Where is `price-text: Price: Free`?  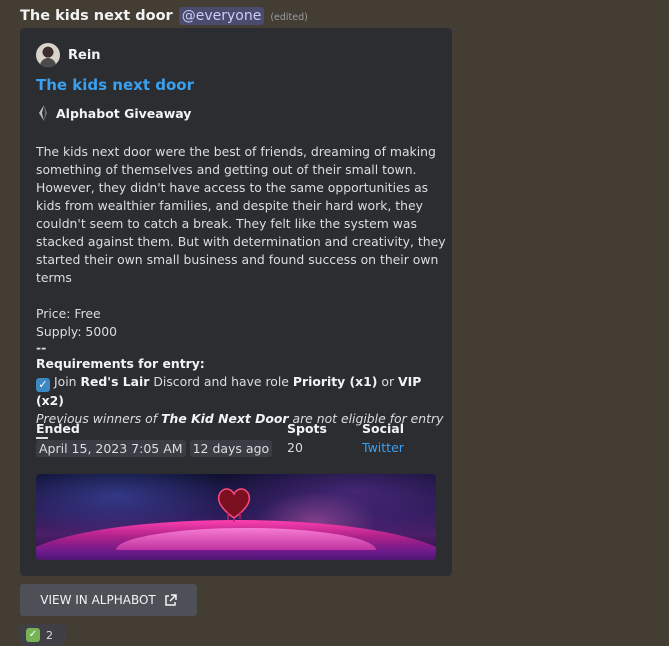 price-text: Price: Free is located at coordinates (68, 313).